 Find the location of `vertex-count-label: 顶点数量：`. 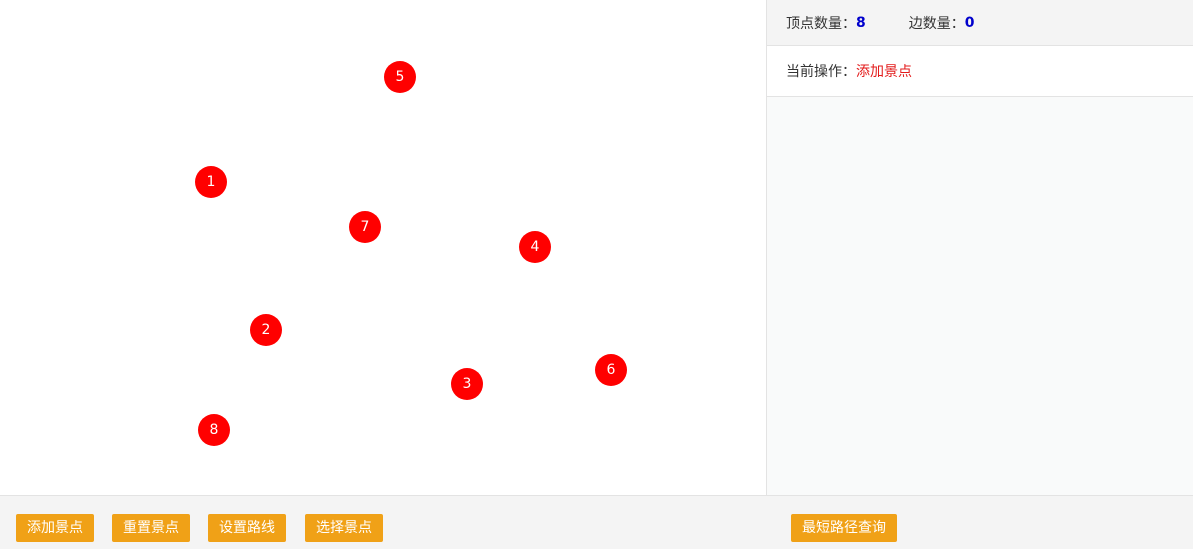

vertex-count-label: 顶点数量： is located at coordinates (821, 23).